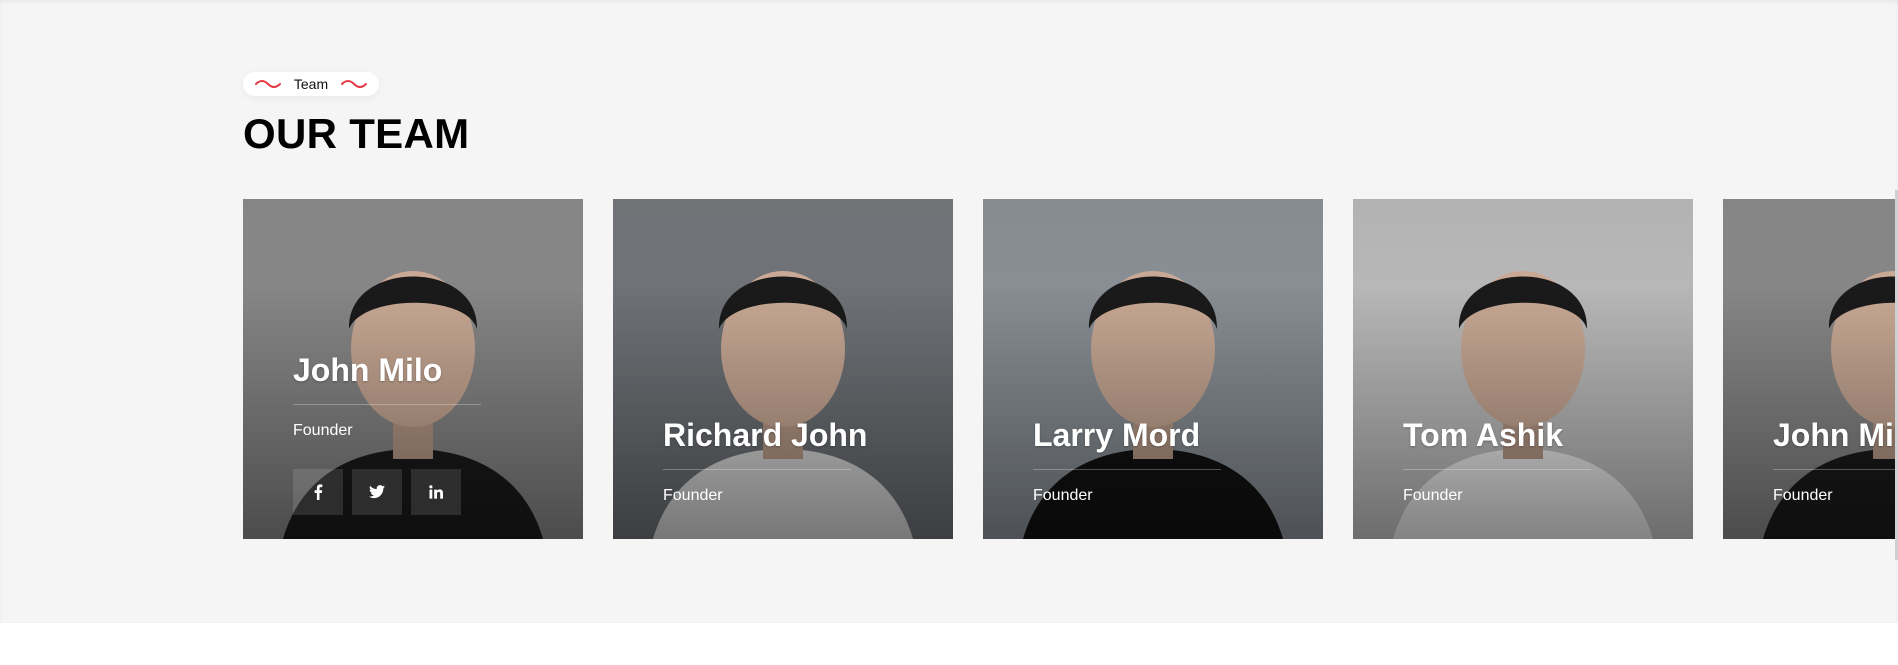 The height and width of the screenshot is (665, 1898). Describe the element at coordinates (1538, 460) in the screenshot. I see `member-info: Tom Ashik Founder` at that location.